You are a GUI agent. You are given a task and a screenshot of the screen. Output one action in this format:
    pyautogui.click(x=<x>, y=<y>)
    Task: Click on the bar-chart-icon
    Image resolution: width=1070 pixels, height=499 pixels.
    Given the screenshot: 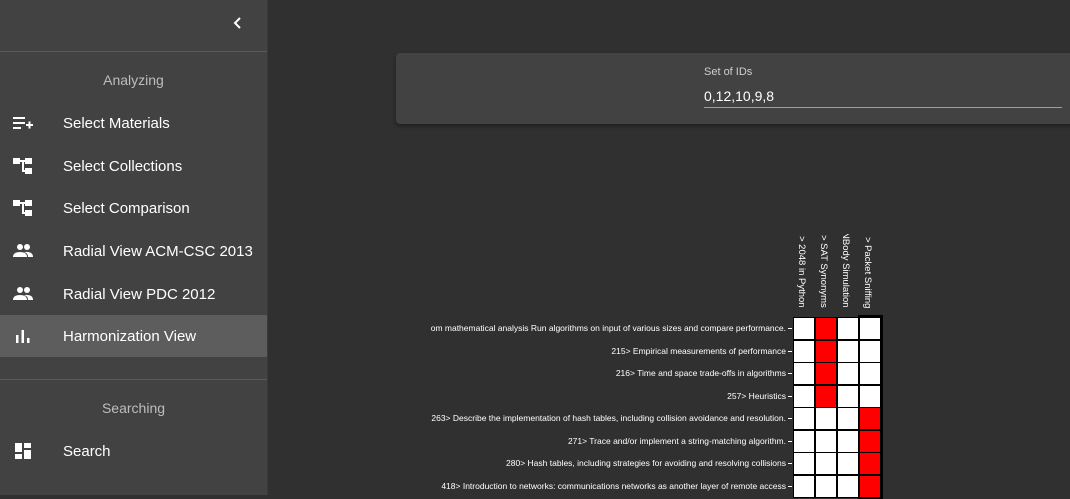 What is the action you would take?
    pyautogui.click(x=23, y=336)
    